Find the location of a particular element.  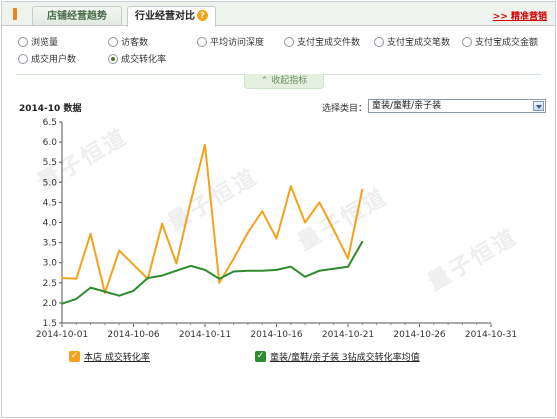

y-tick-label: 1.5 is located at coordinates (50, 324).